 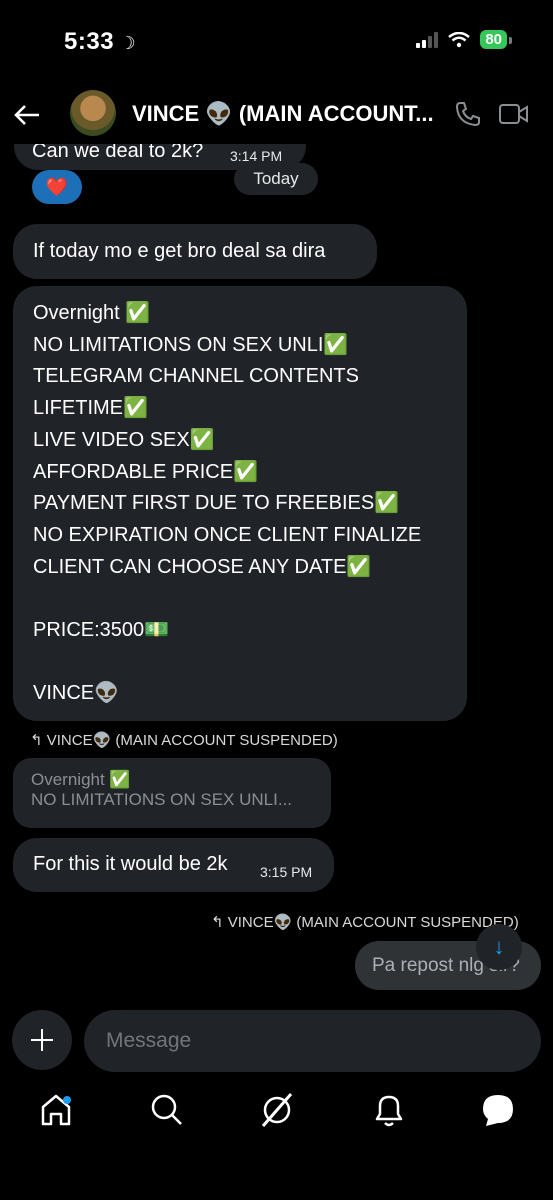 What do you see at coordinates (167, 1110) in the screenshot?
I see `search-icon` at bounding box center [167, 1110].